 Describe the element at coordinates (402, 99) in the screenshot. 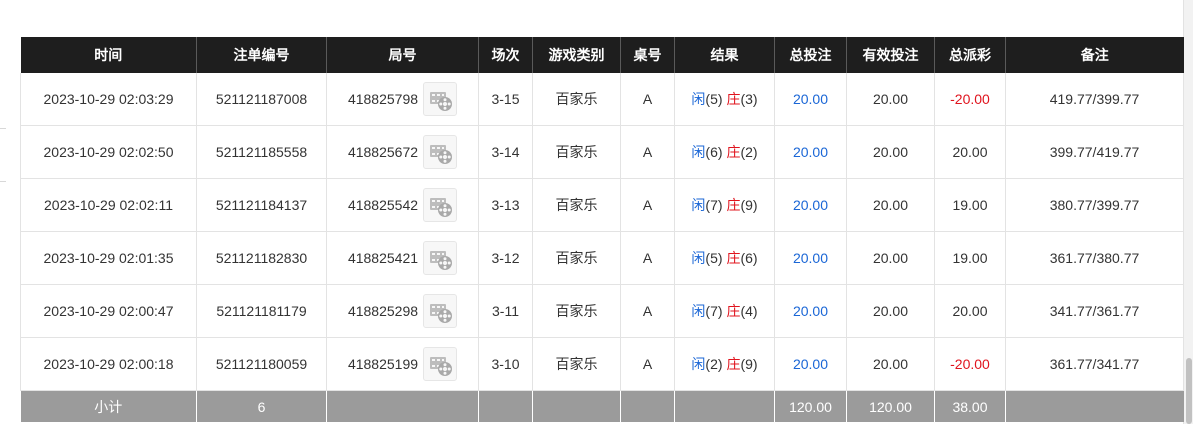

I see `cell-round: 418825798` at that location.